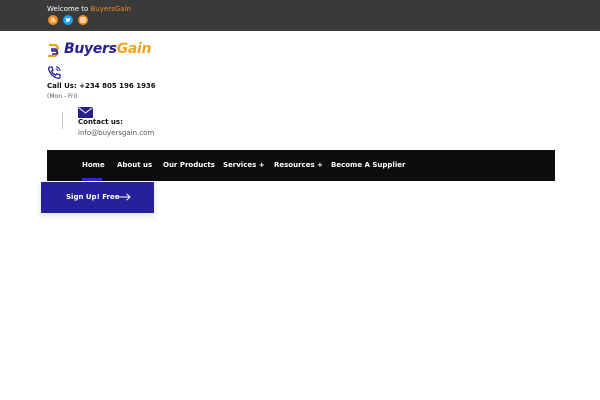 The image size is (600, 400). I want to click on logo-mark-icon, so click(53, 50).